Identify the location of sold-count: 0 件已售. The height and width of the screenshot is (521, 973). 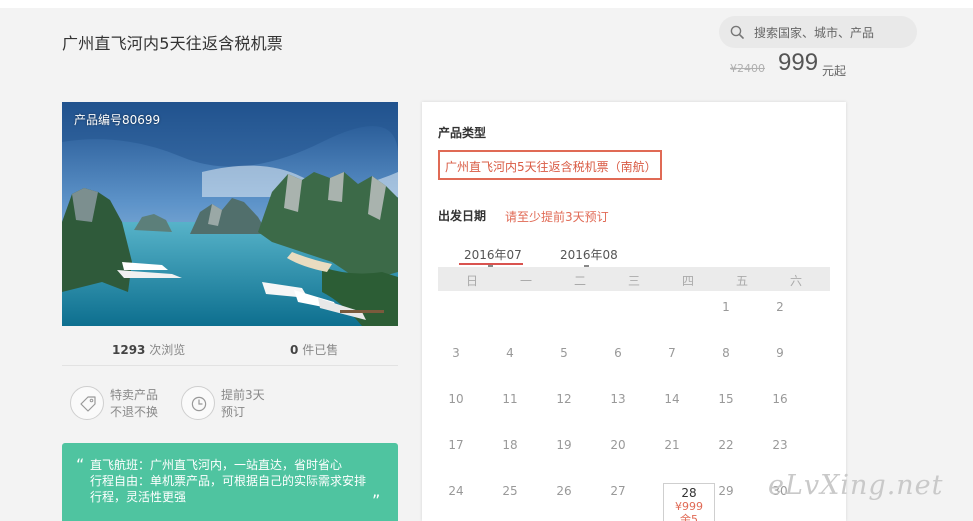
(314, 349).